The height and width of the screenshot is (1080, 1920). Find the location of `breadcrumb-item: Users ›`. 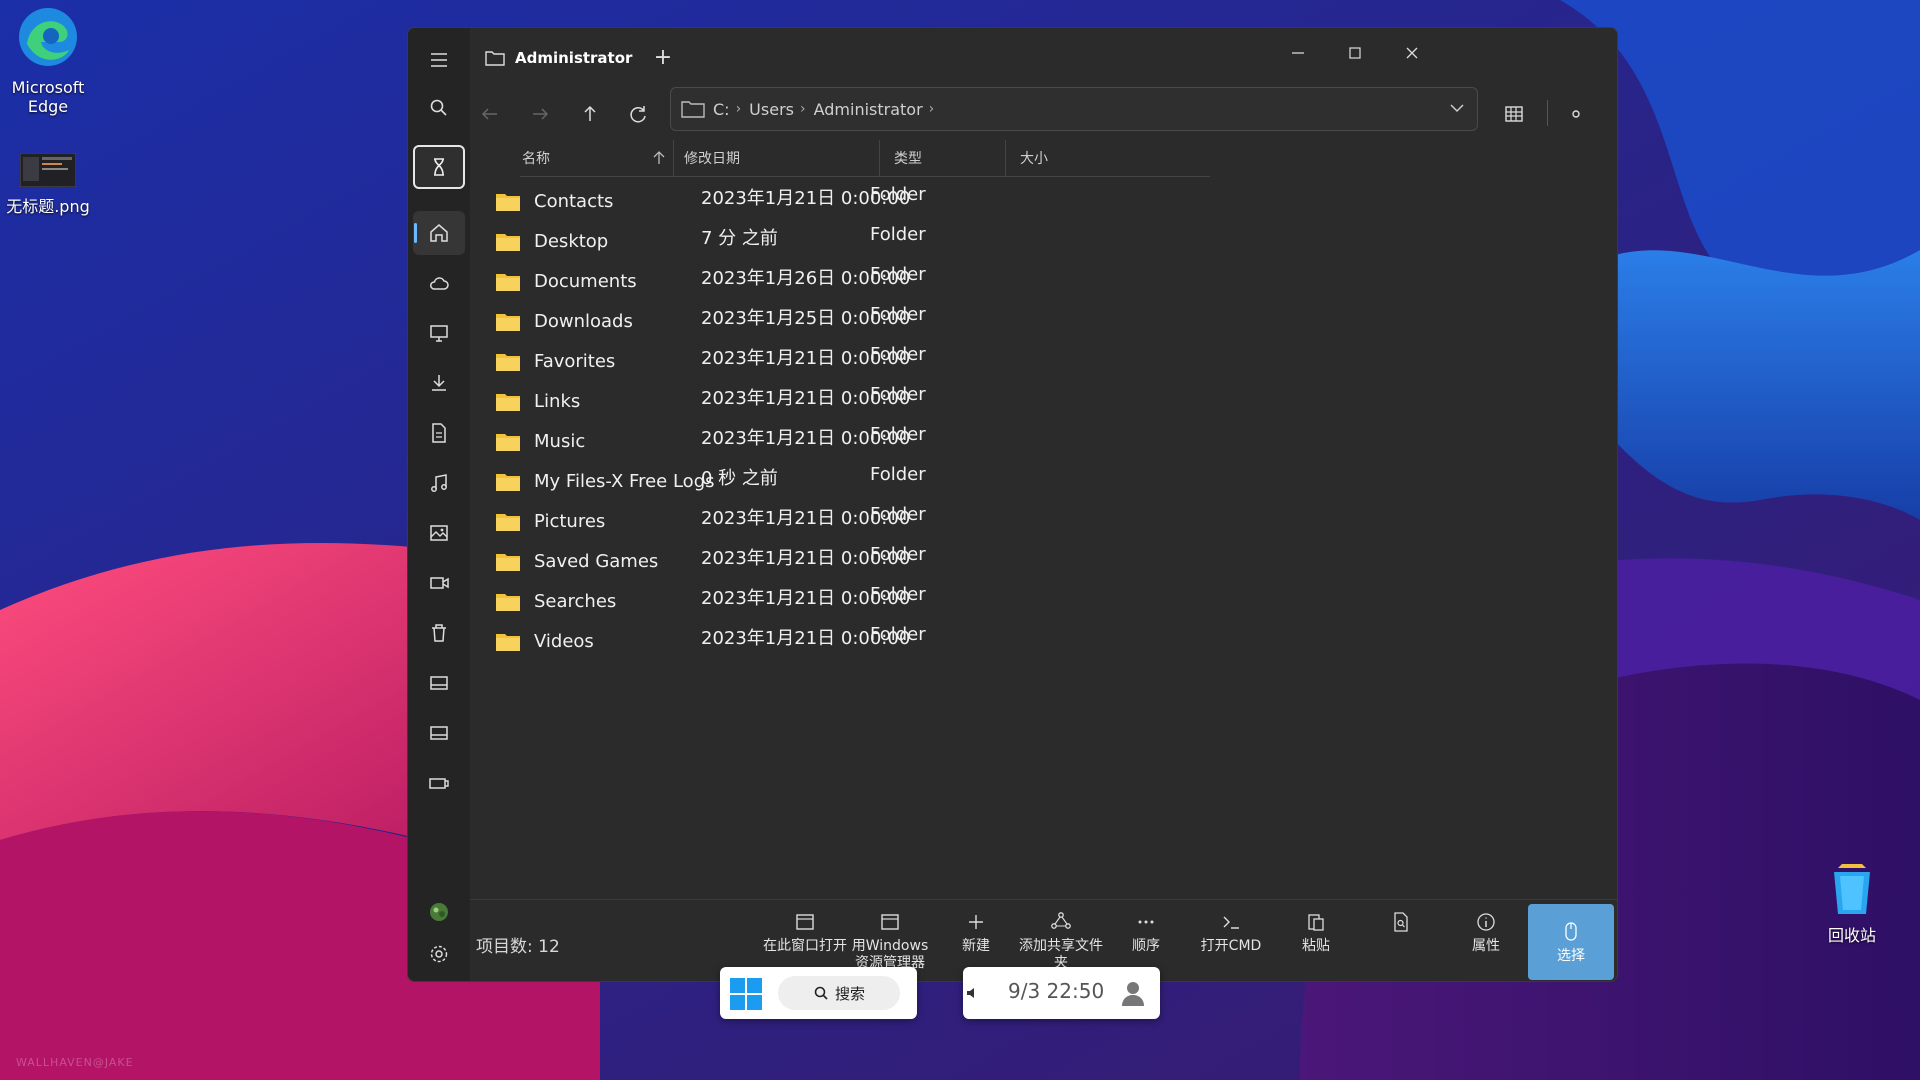

breadcrumb-item: Users › is located at coordinates (777, 109).